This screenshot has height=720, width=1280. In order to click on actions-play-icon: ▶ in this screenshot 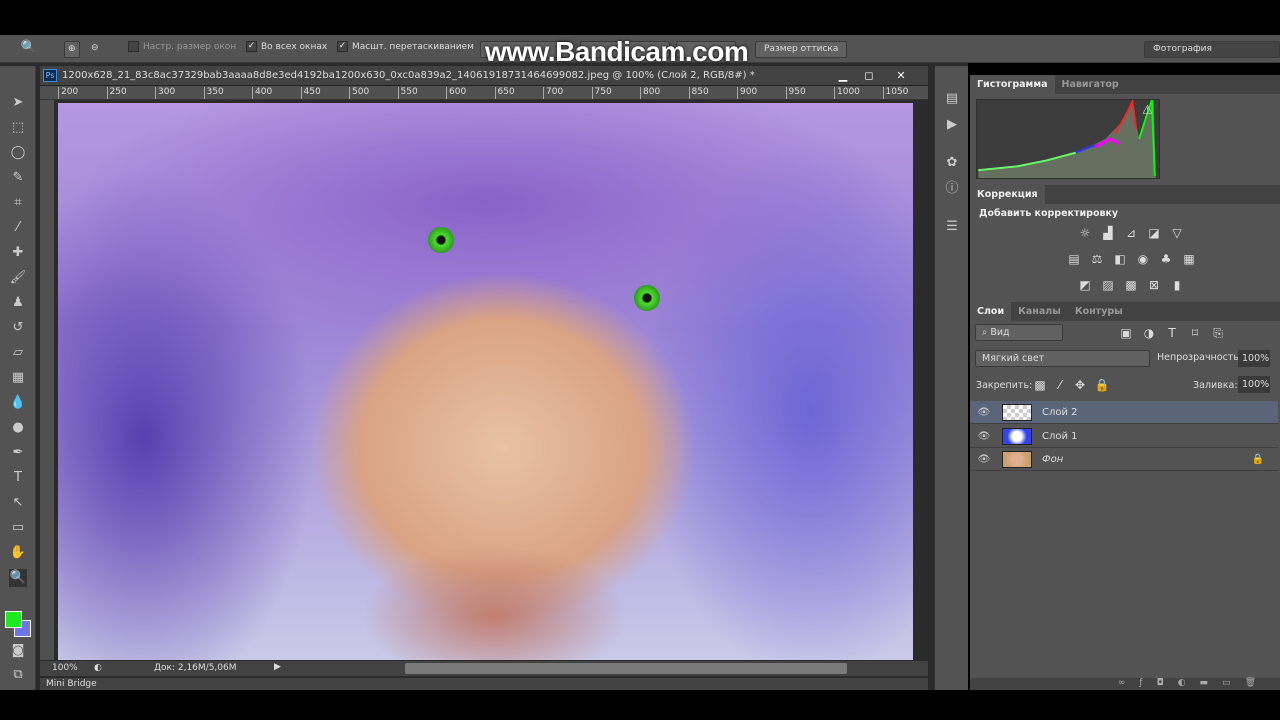, I will do `click(952, 125)`.